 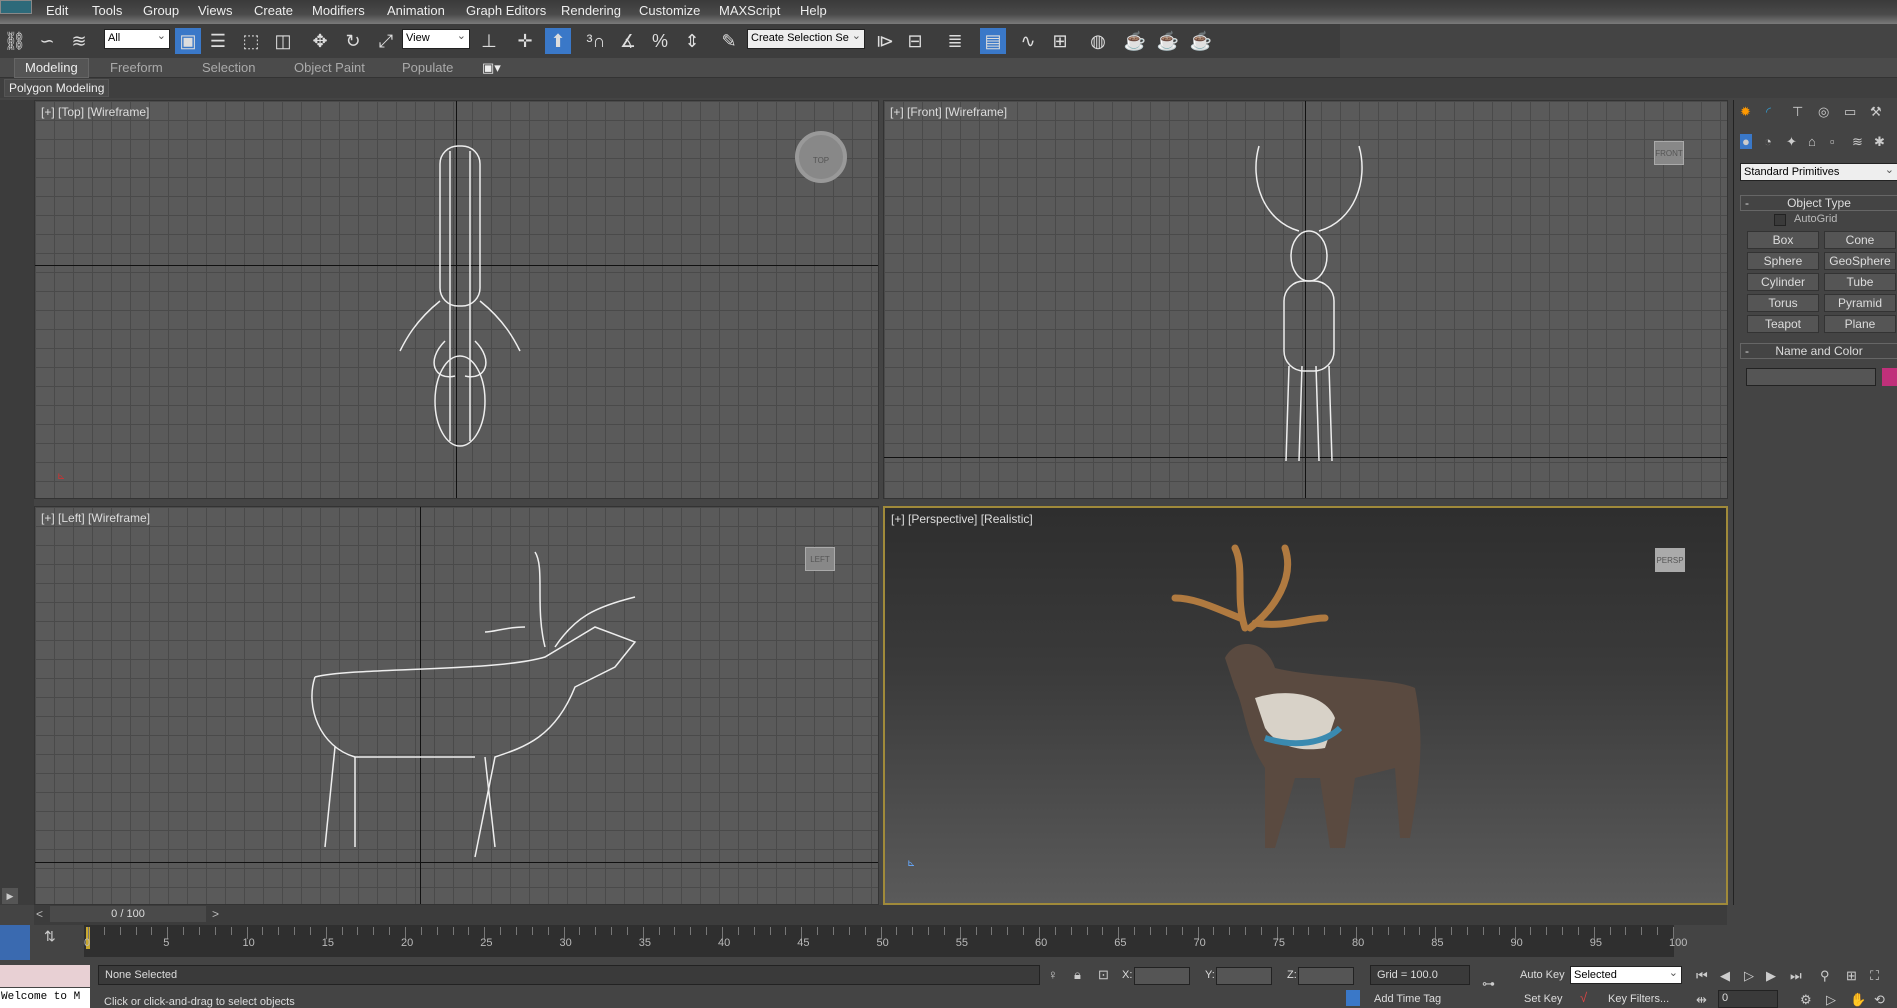 I want to click on go-to-end-icon: ⏭, so click(x=1796, y=976).